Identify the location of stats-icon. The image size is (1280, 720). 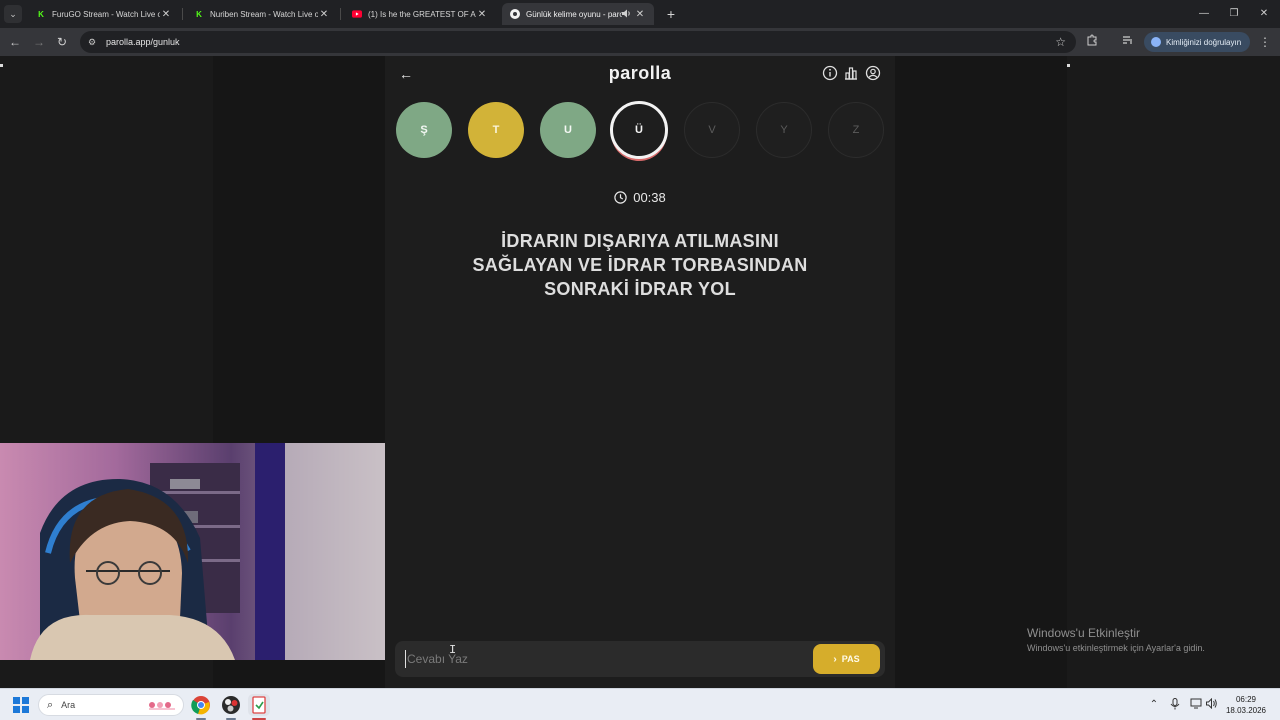
(852, 74).